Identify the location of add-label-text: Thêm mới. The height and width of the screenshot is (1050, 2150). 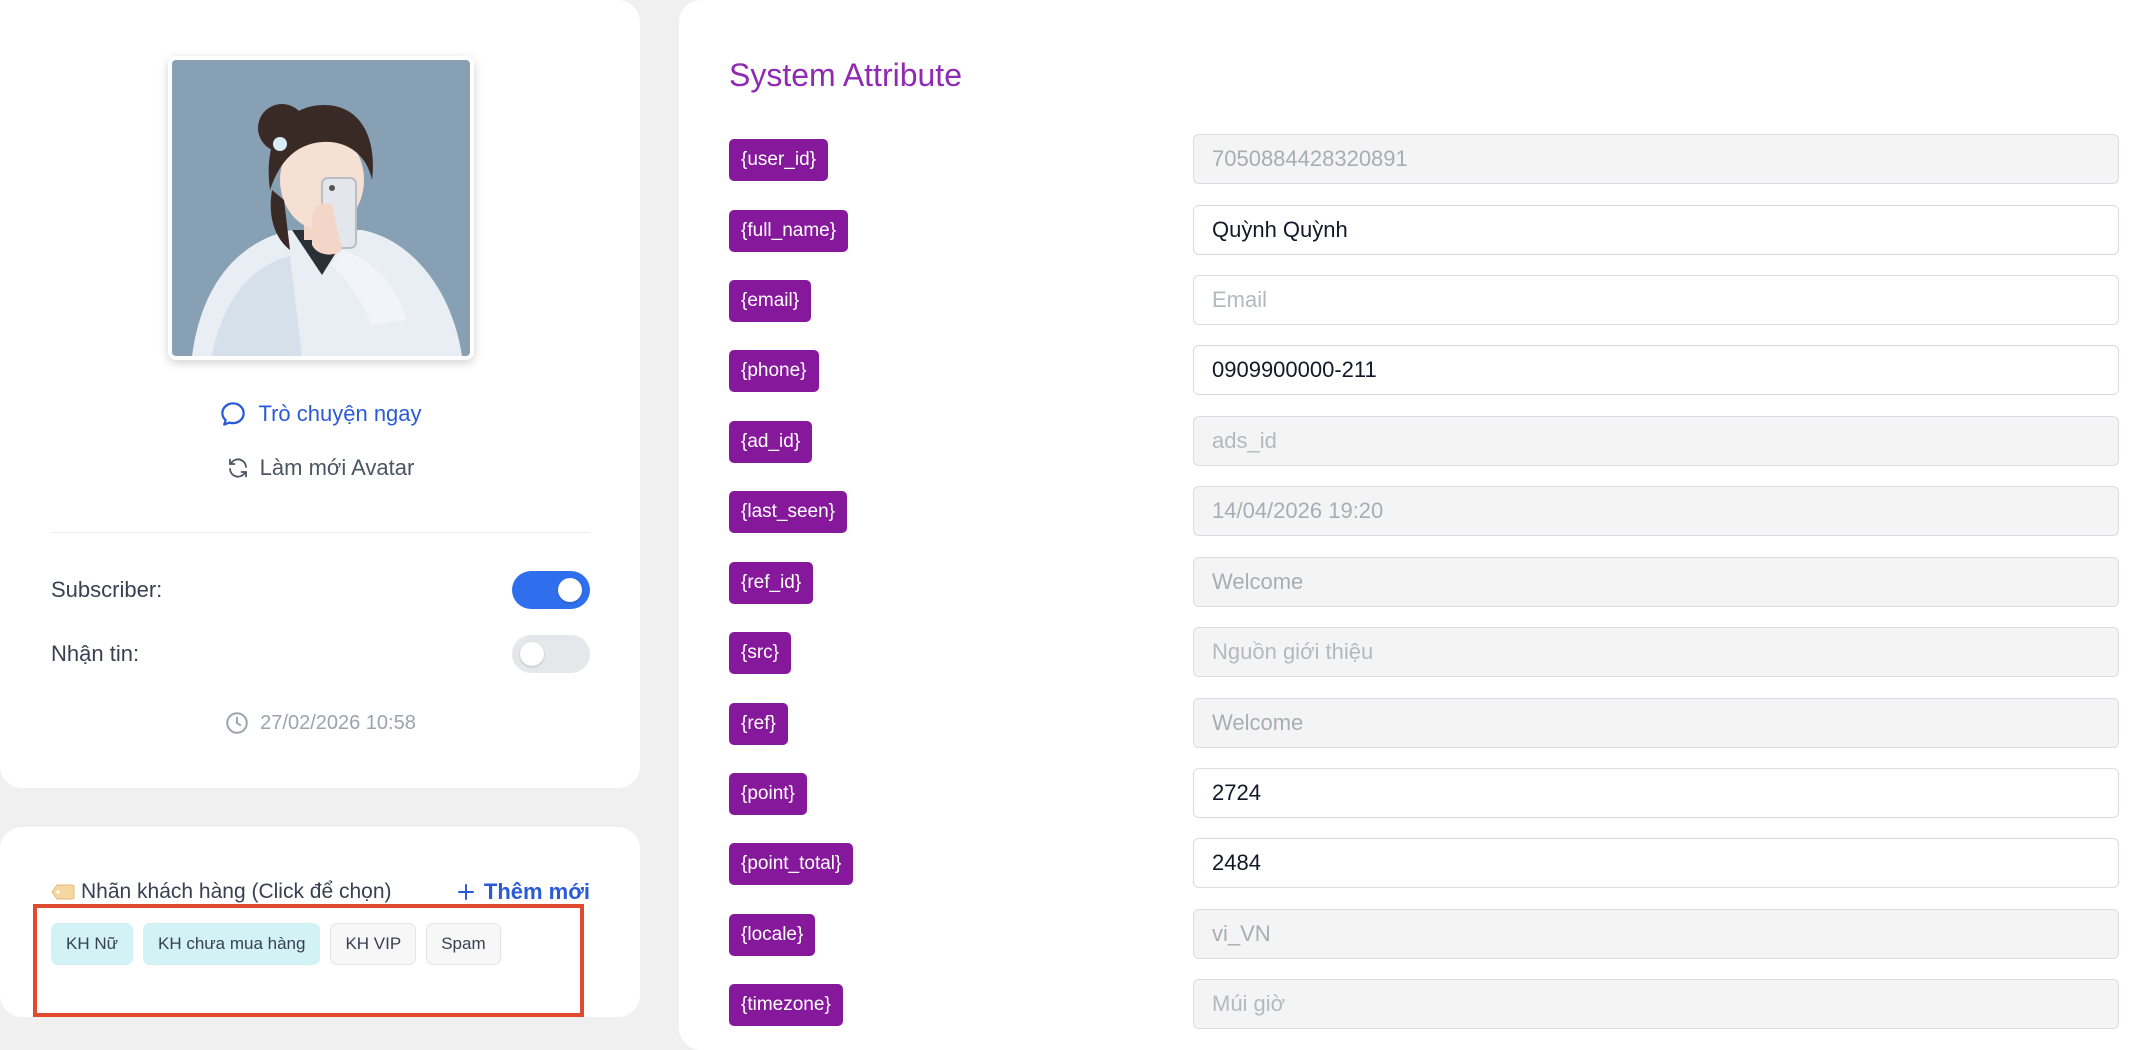
(536, 891).